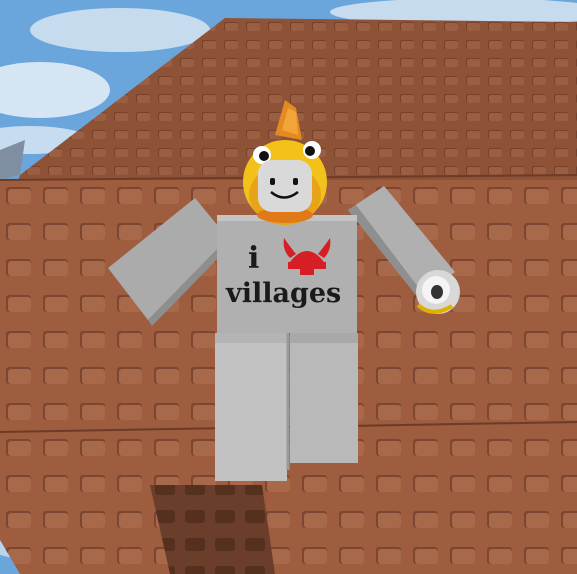 This screenshot has width=577, height=574. I want to click on avatar-right-leg, so click(324, 398).